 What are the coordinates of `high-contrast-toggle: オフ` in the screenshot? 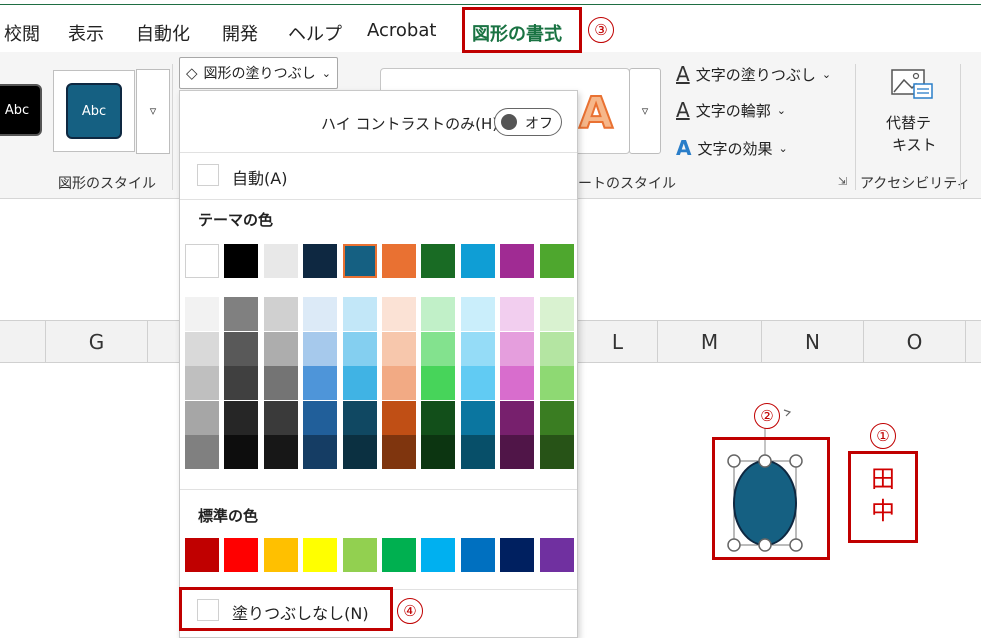 It's located at (528, 122).